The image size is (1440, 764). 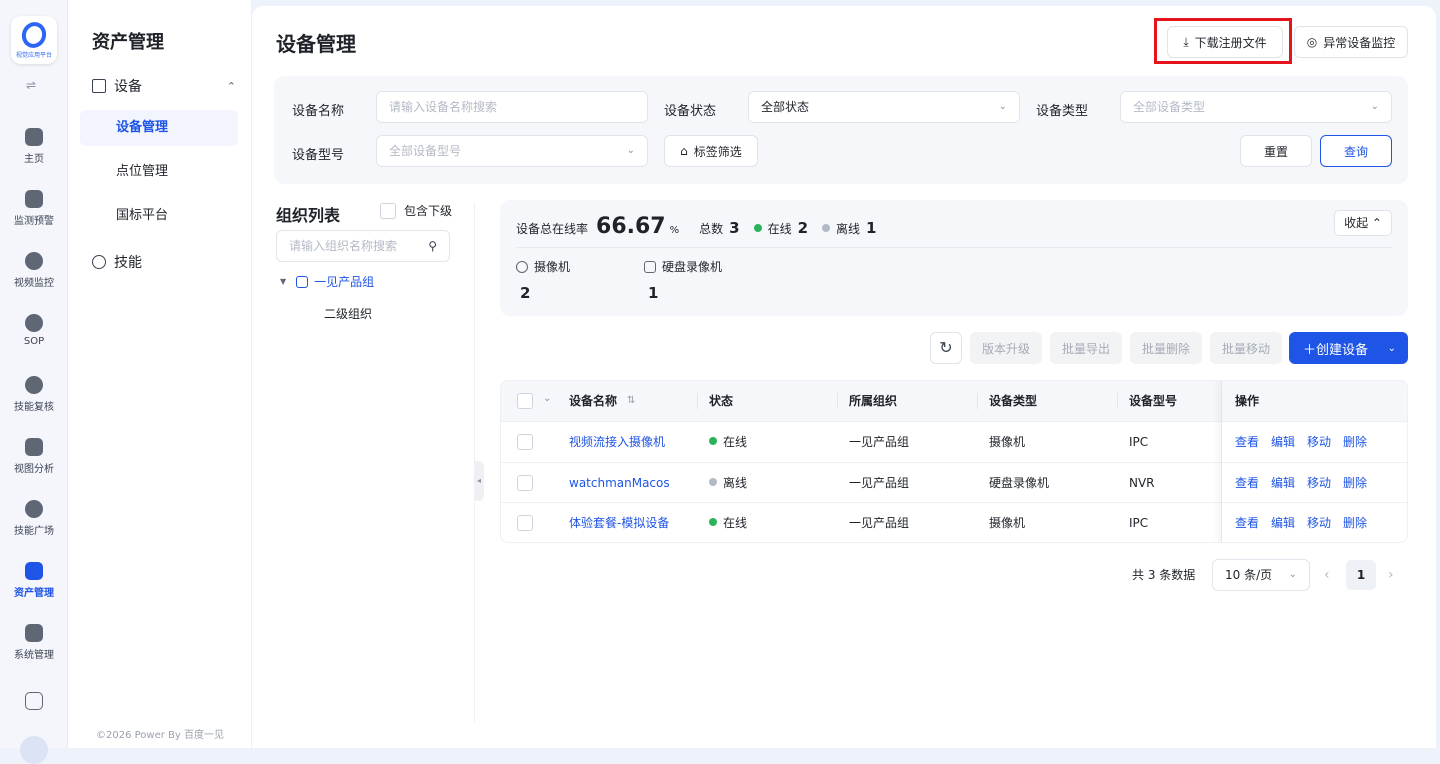 I want to click on nav-asset-management: 资产管理, so click(x=34, y=580).